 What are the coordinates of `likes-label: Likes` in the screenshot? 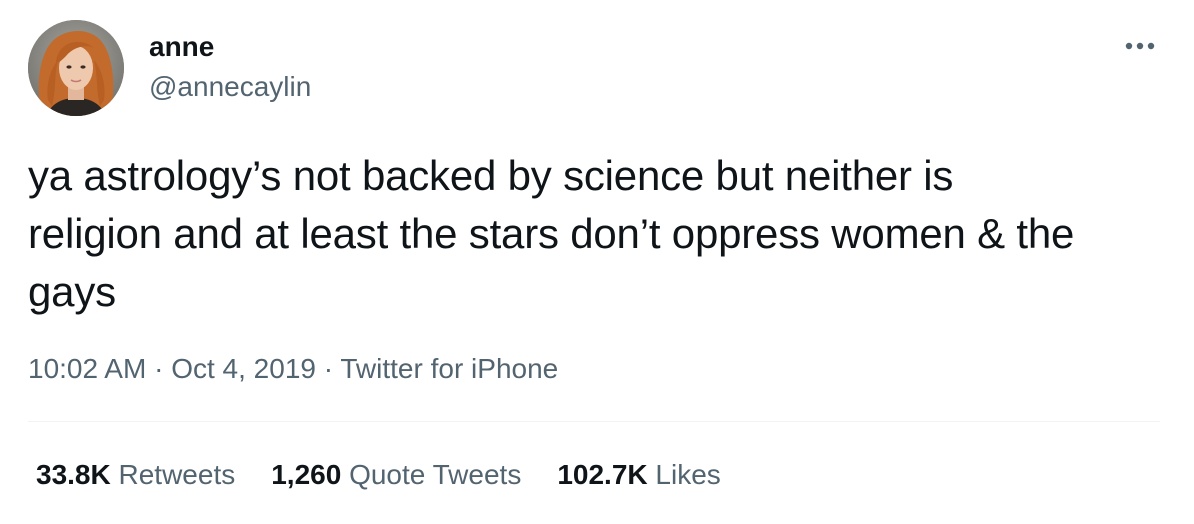 It's located at (688, 474).